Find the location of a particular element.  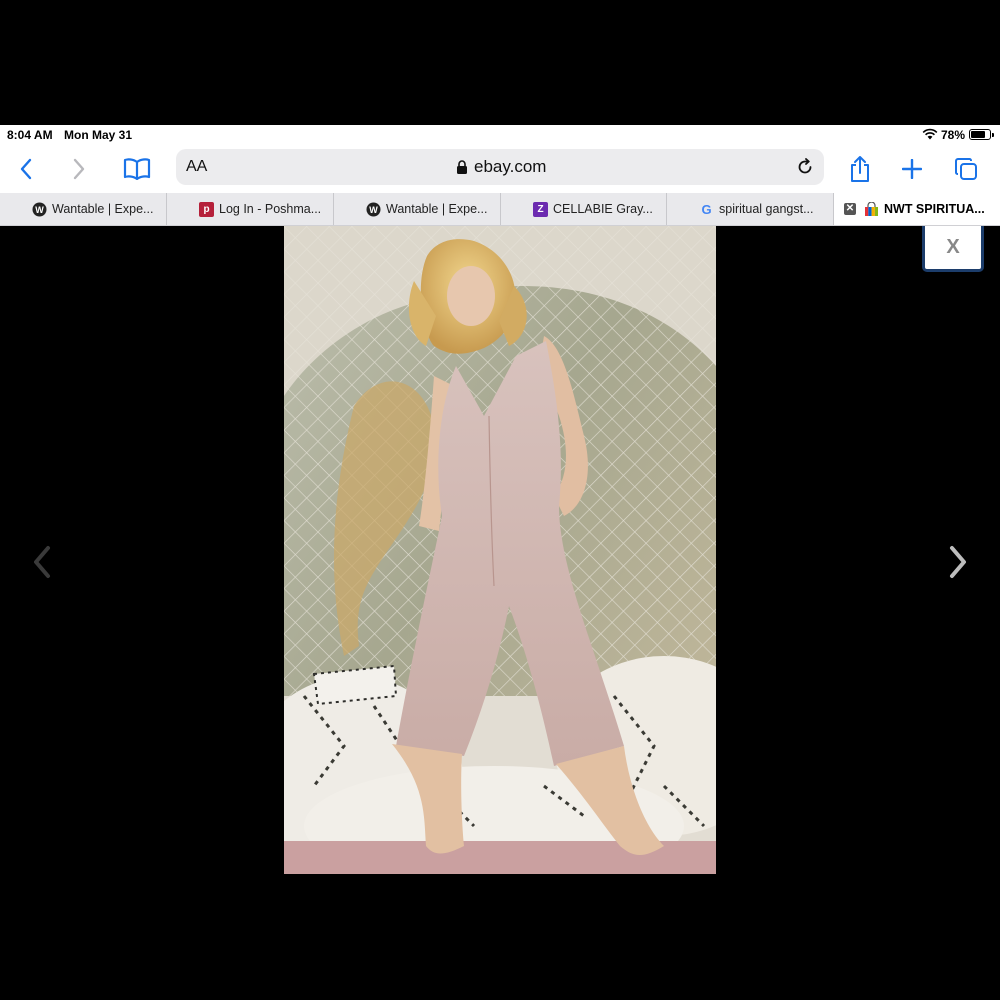

close-viewer-button: X is located at coordinates (953, 249).